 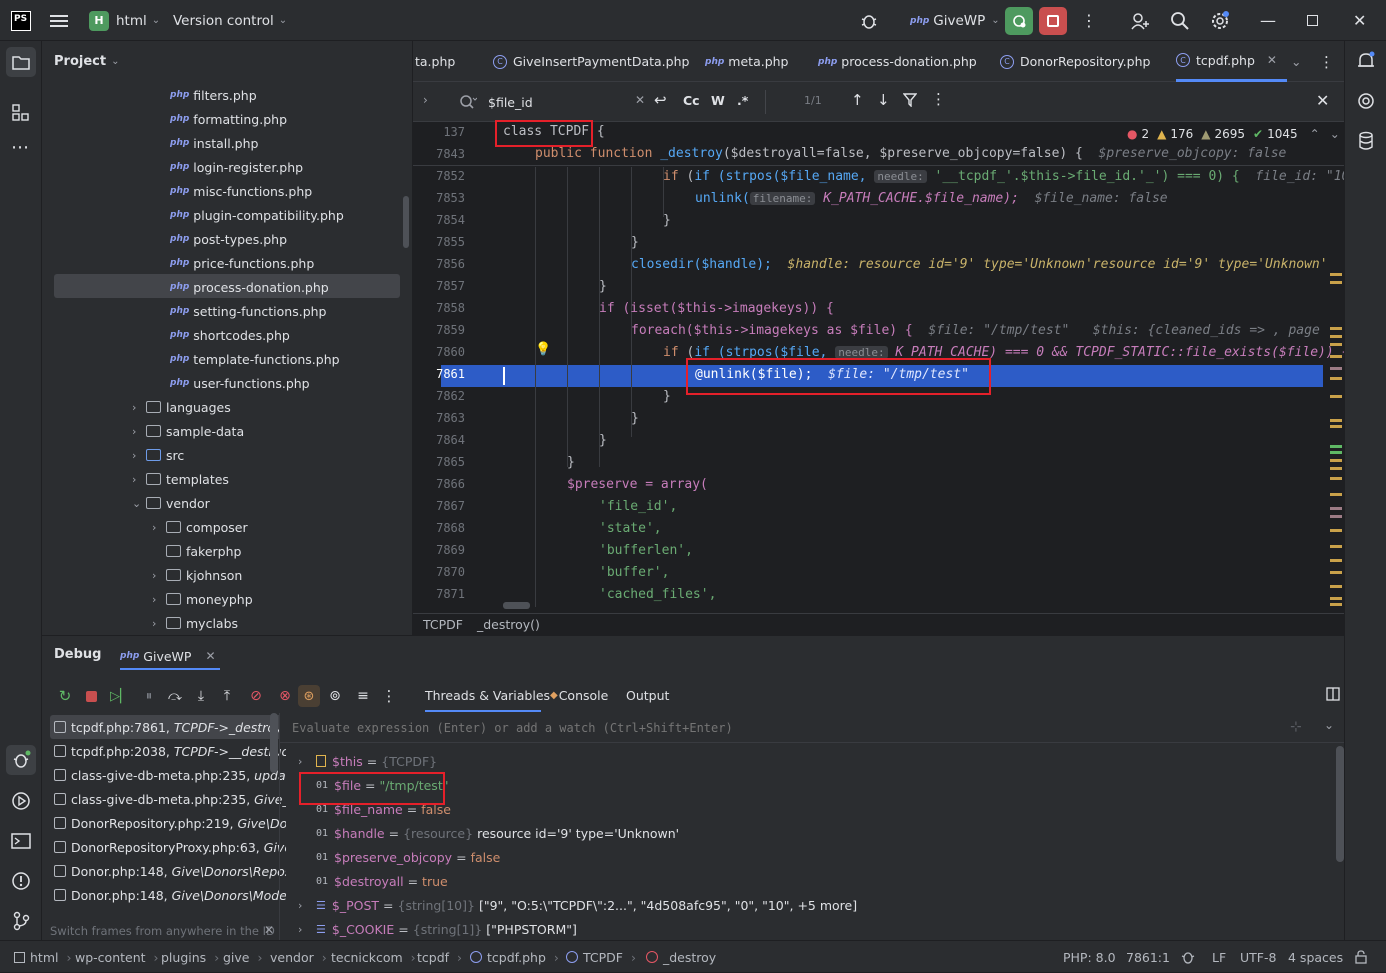 I want to click on tree-folder: › sample-data, so click(x=188, y=431).